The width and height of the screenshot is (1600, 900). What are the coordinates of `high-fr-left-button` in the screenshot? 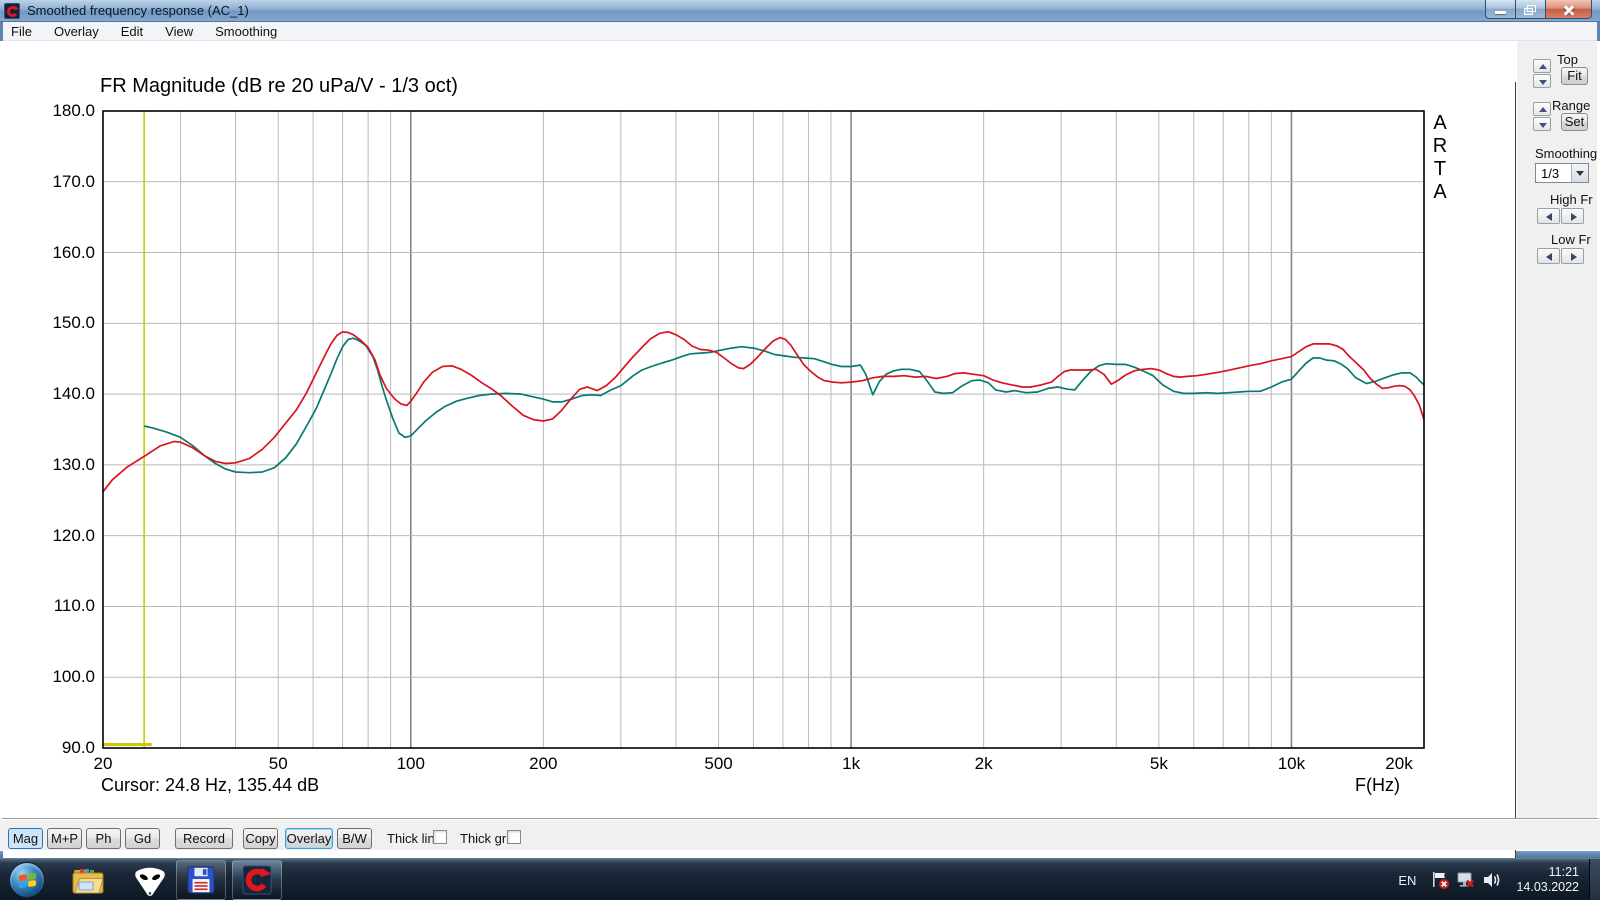 It's located at (1548, 216).